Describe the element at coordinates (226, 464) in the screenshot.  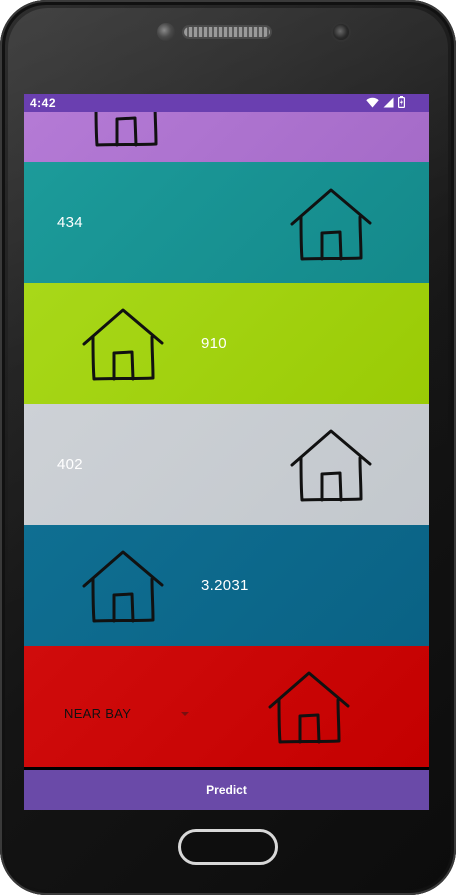
I see `list-item: 402` at that location.